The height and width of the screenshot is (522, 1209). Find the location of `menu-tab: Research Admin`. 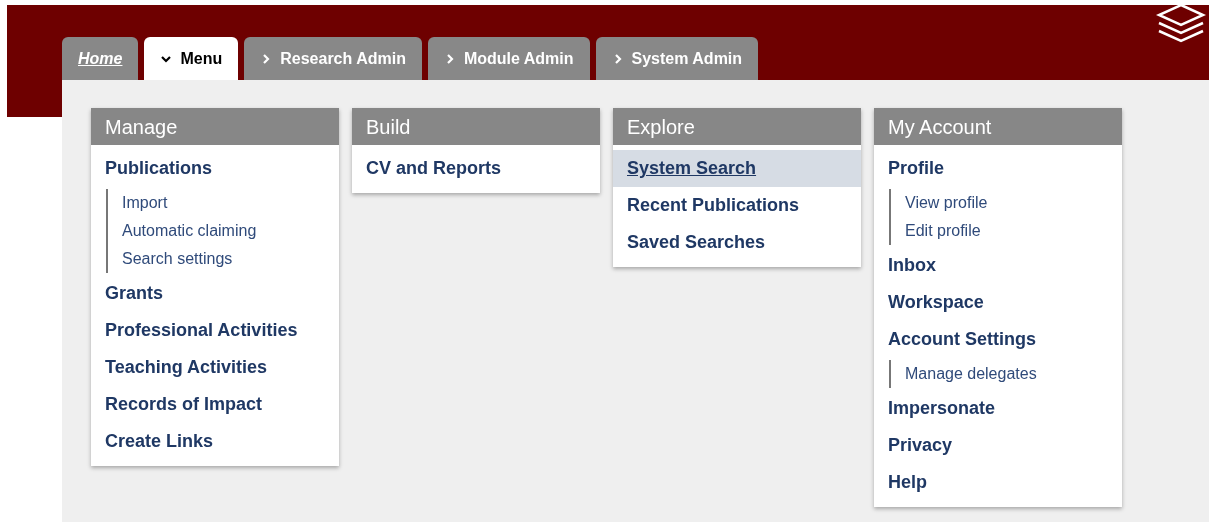

menu-tab: Research Admin is located at coordinates (333, 58).